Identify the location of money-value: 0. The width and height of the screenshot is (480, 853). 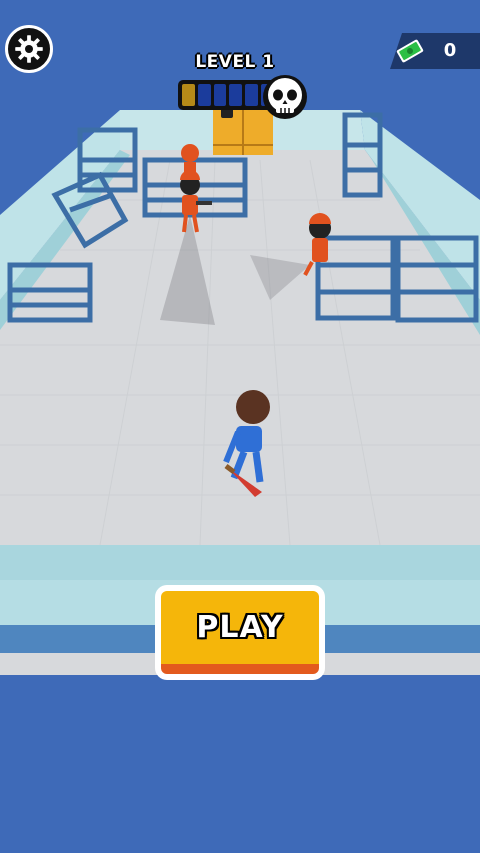
(450, 50).